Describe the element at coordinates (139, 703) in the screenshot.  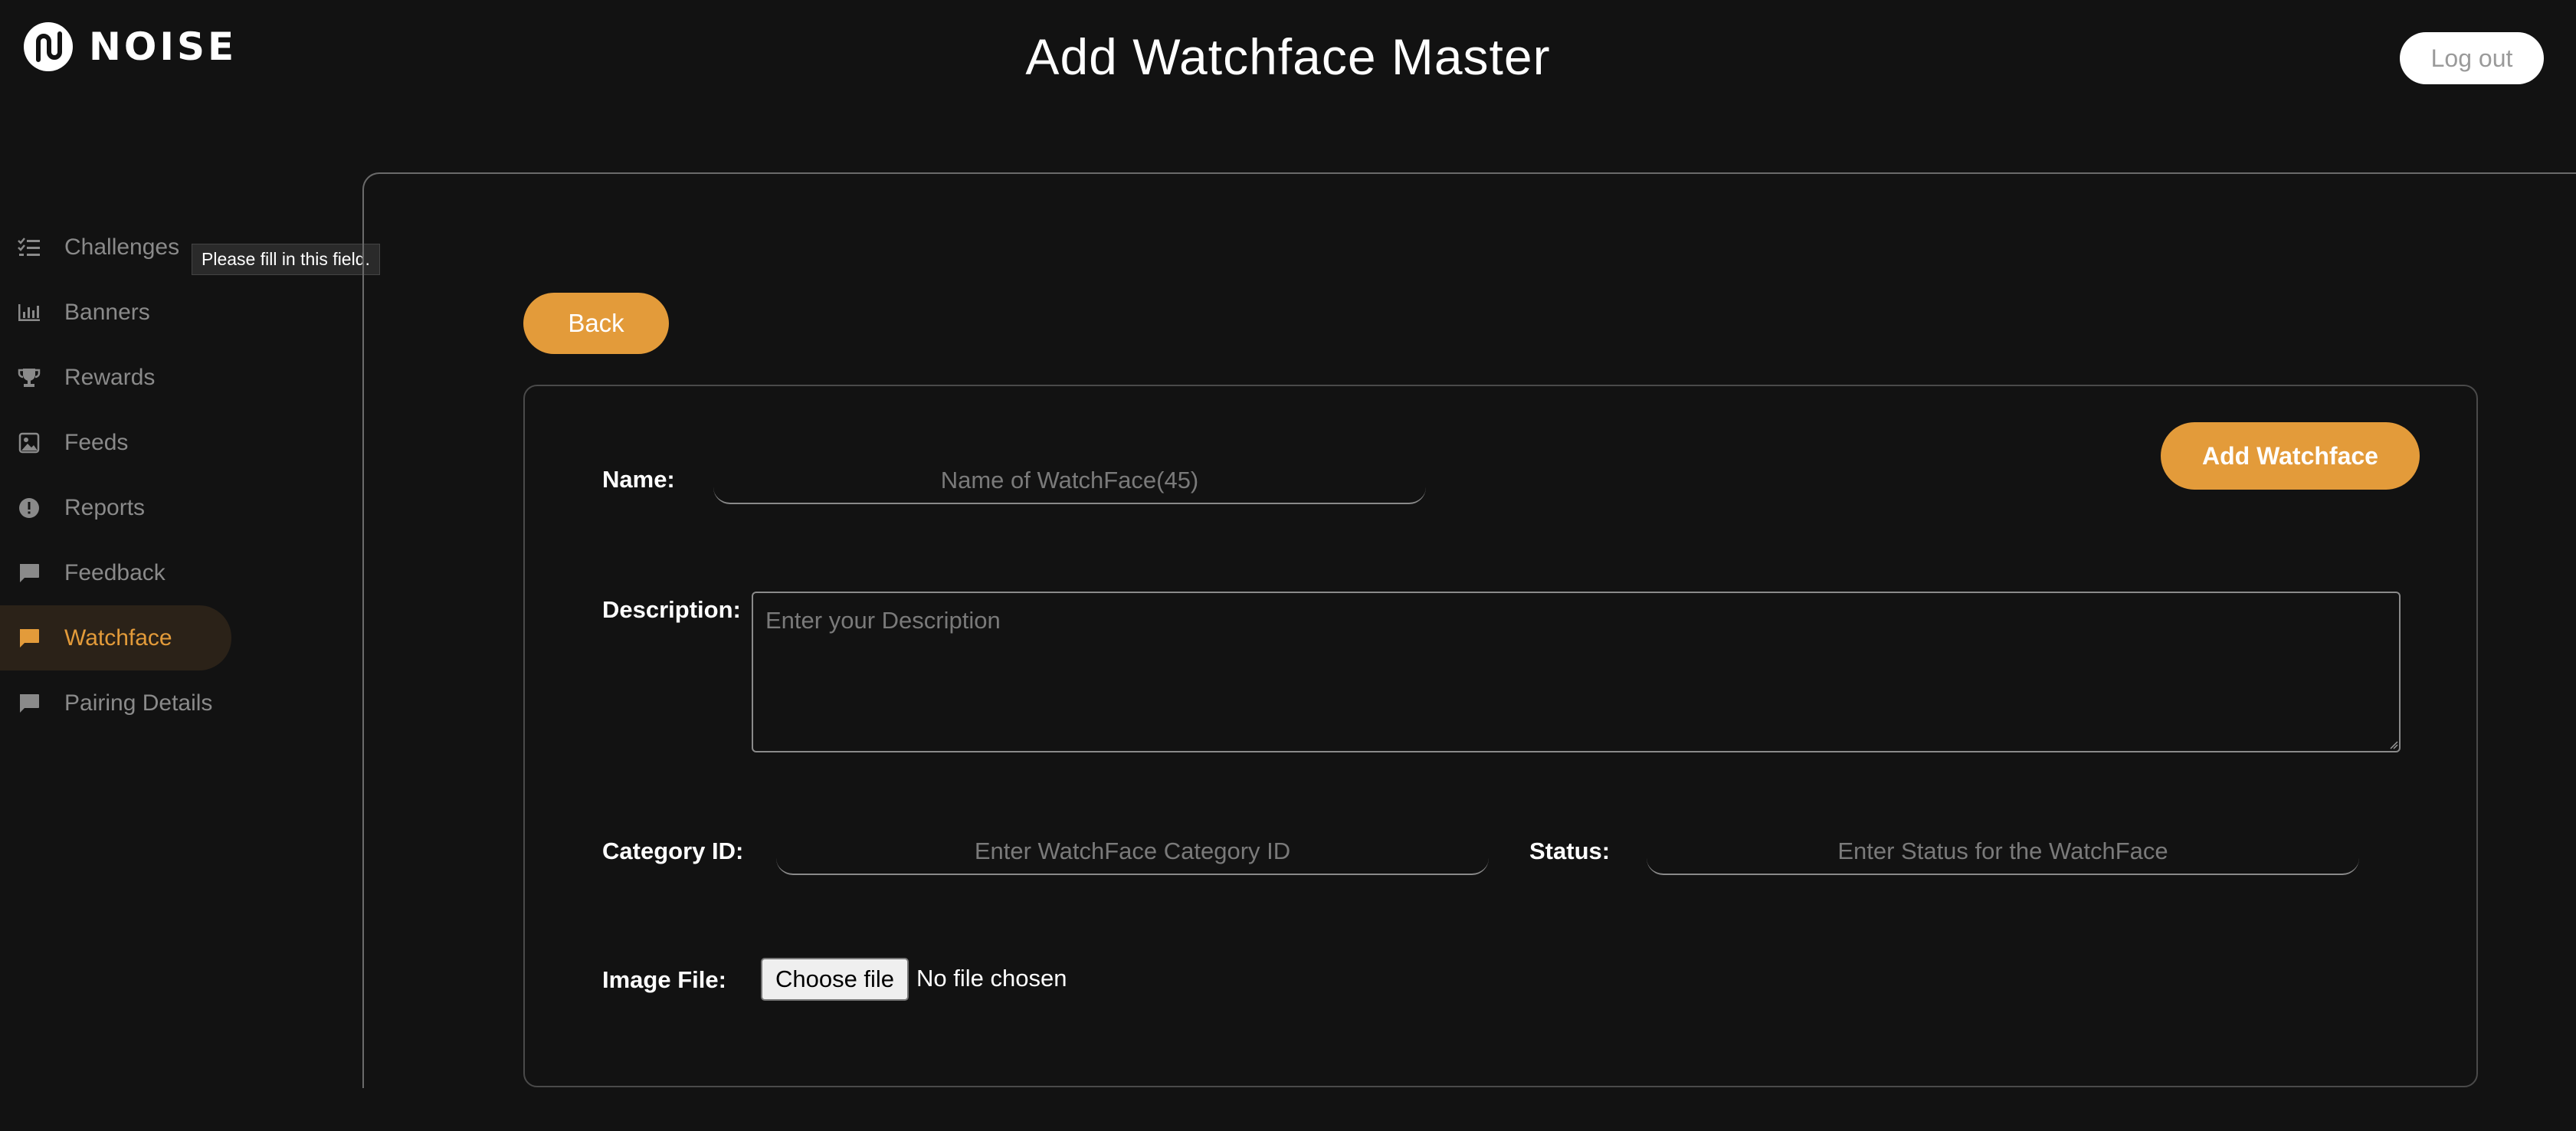
I see `sidebar-item-label: Pairing Details` at that location.